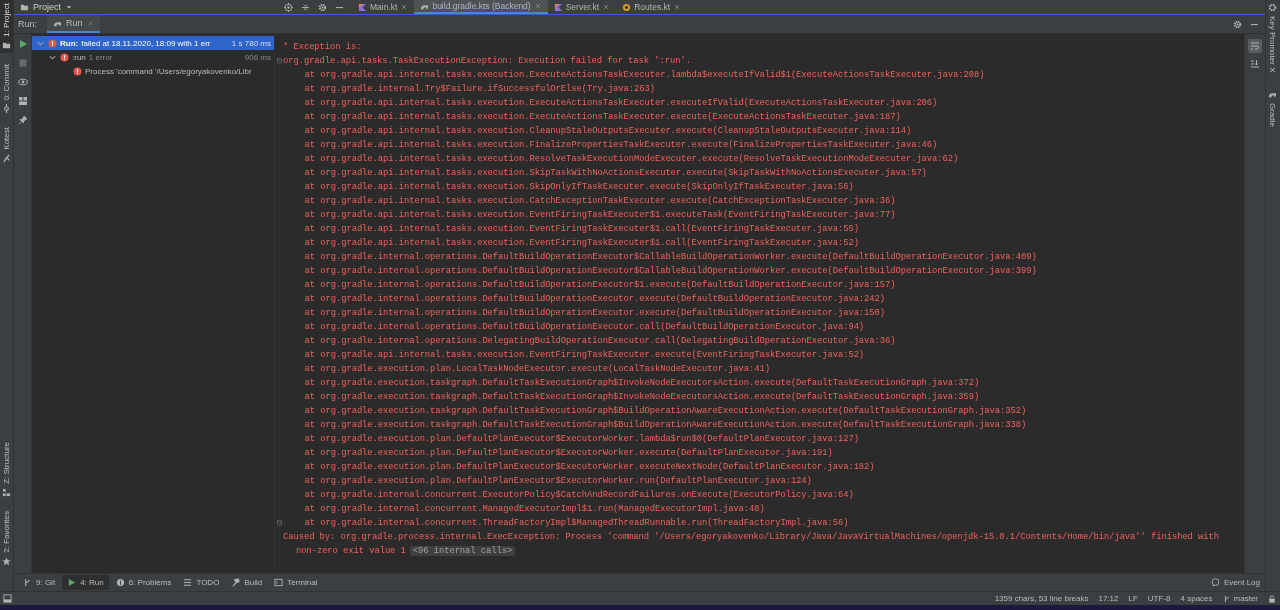 The width and height of the screenshot is (1280, 610). I want to click on editor-tab: build.gradle.kts (Backend), so click(481, 7).